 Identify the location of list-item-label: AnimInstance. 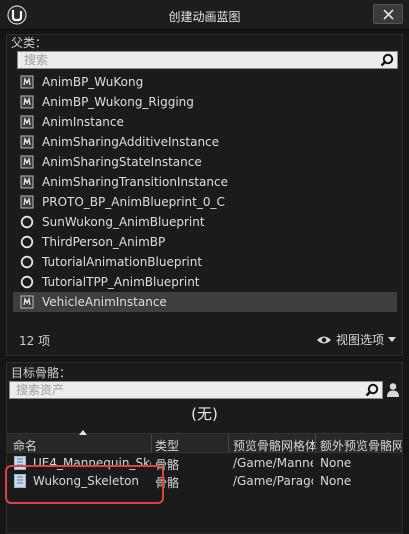
(83, 122).